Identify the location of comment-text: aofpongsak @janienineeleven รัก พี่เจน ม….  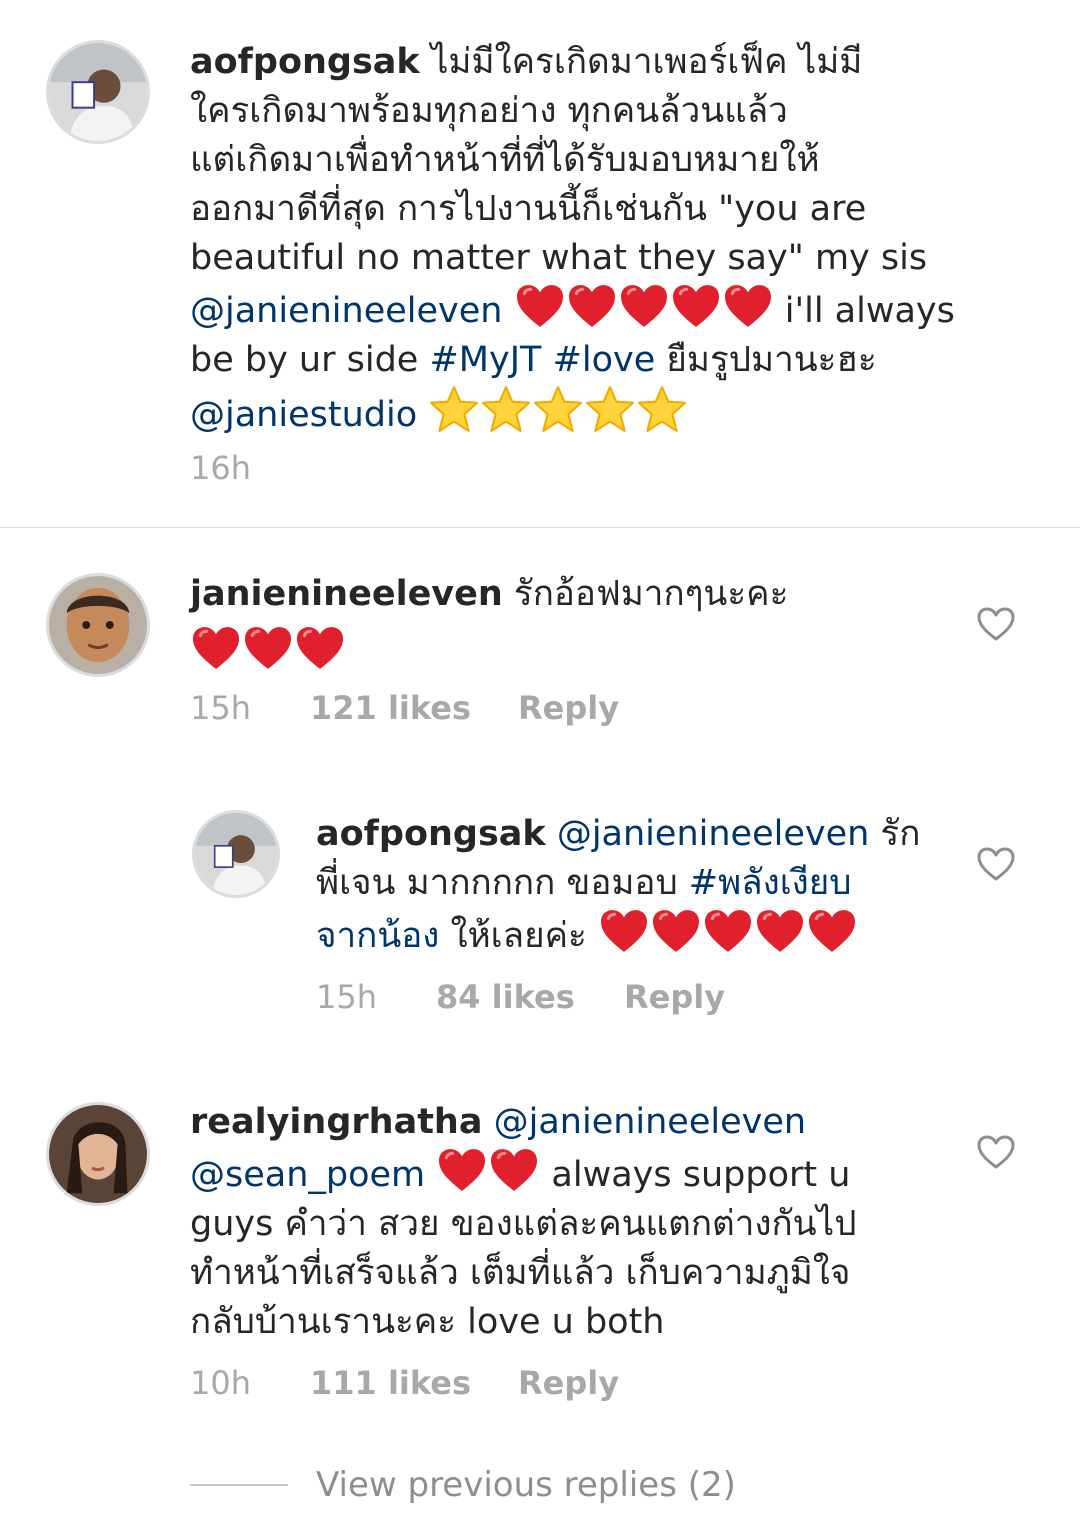
(618, 885).